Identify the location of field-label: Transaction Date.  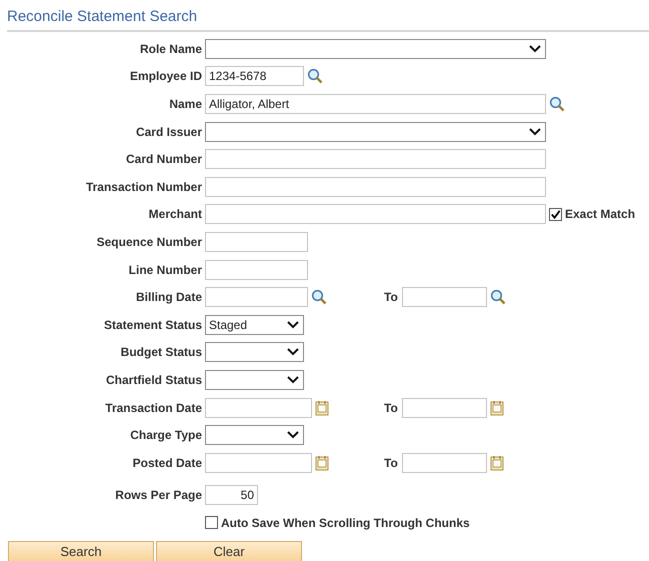
(153, 407).